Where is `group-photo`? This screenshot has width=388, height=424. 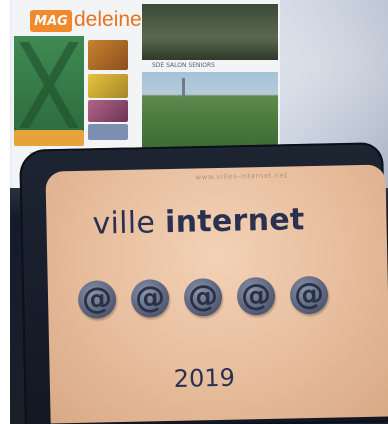
group-photo is located at coordinates (210, 32).